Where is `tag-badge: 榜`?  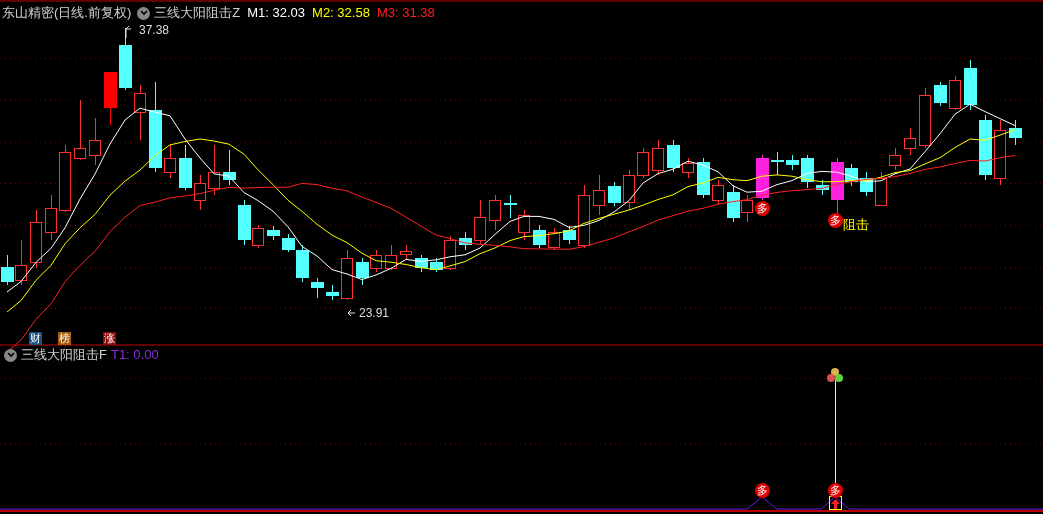
tag-badge: 榜 is located at coordinates (64, 338).